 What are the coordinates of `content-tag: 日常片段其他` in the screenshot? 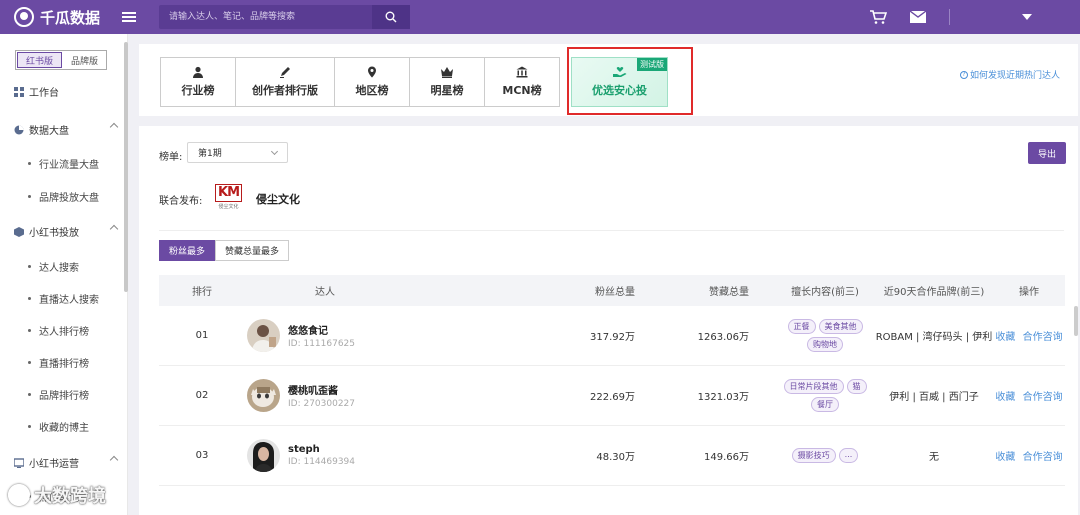 It's located at (813, 386).